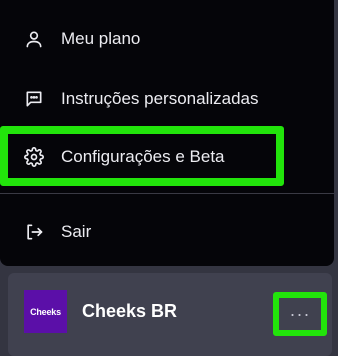 The image size is (338, 356). Describe the element at coordinates (167, 39) in the screenshot. I see `menu-item-my-plan: Meu plano` at that location.